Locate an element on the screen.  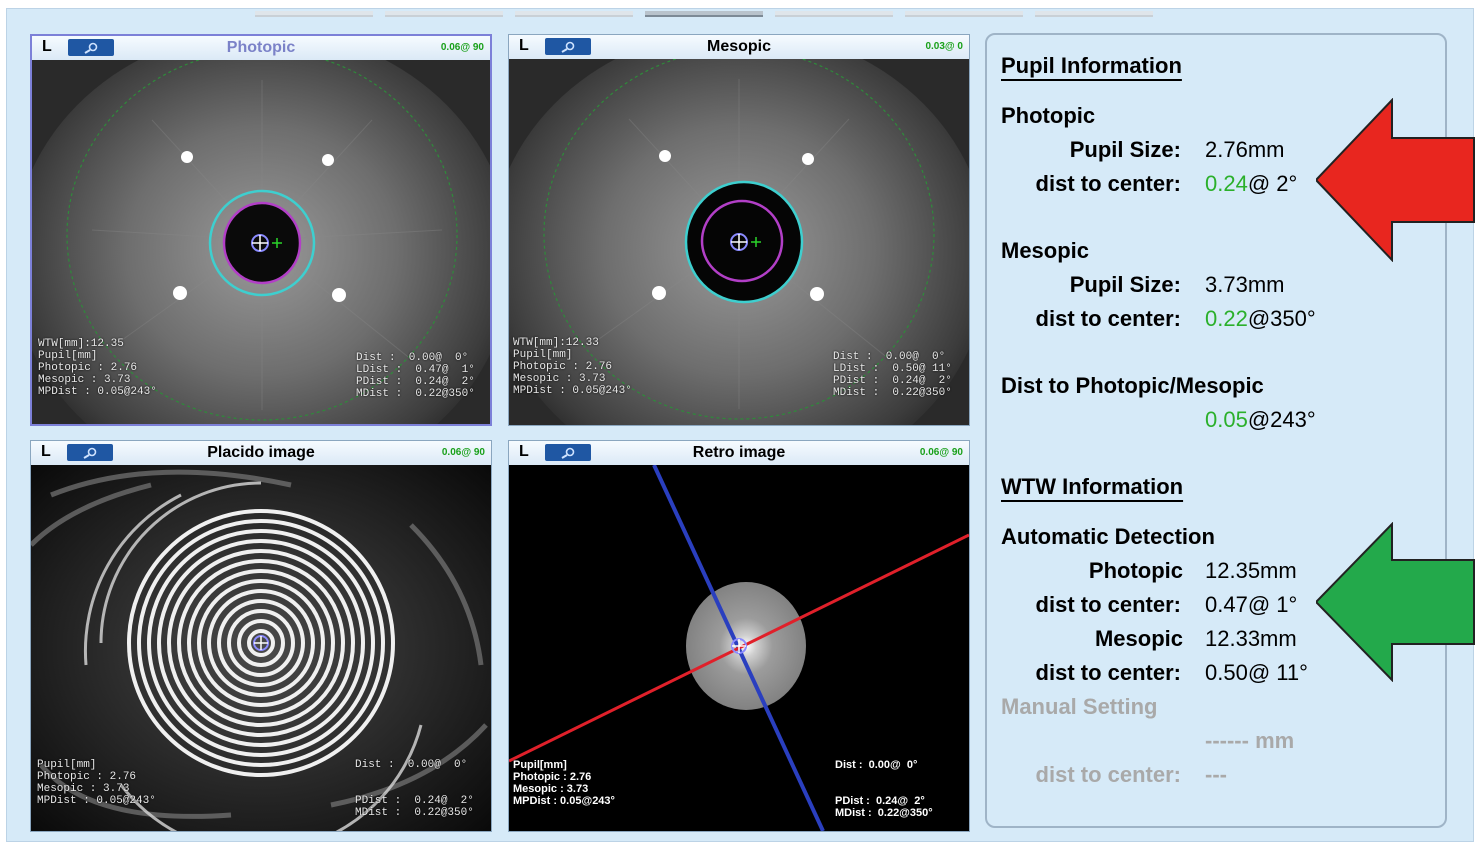
photopic-header: Photopic is located at coordinates (1048, 115).